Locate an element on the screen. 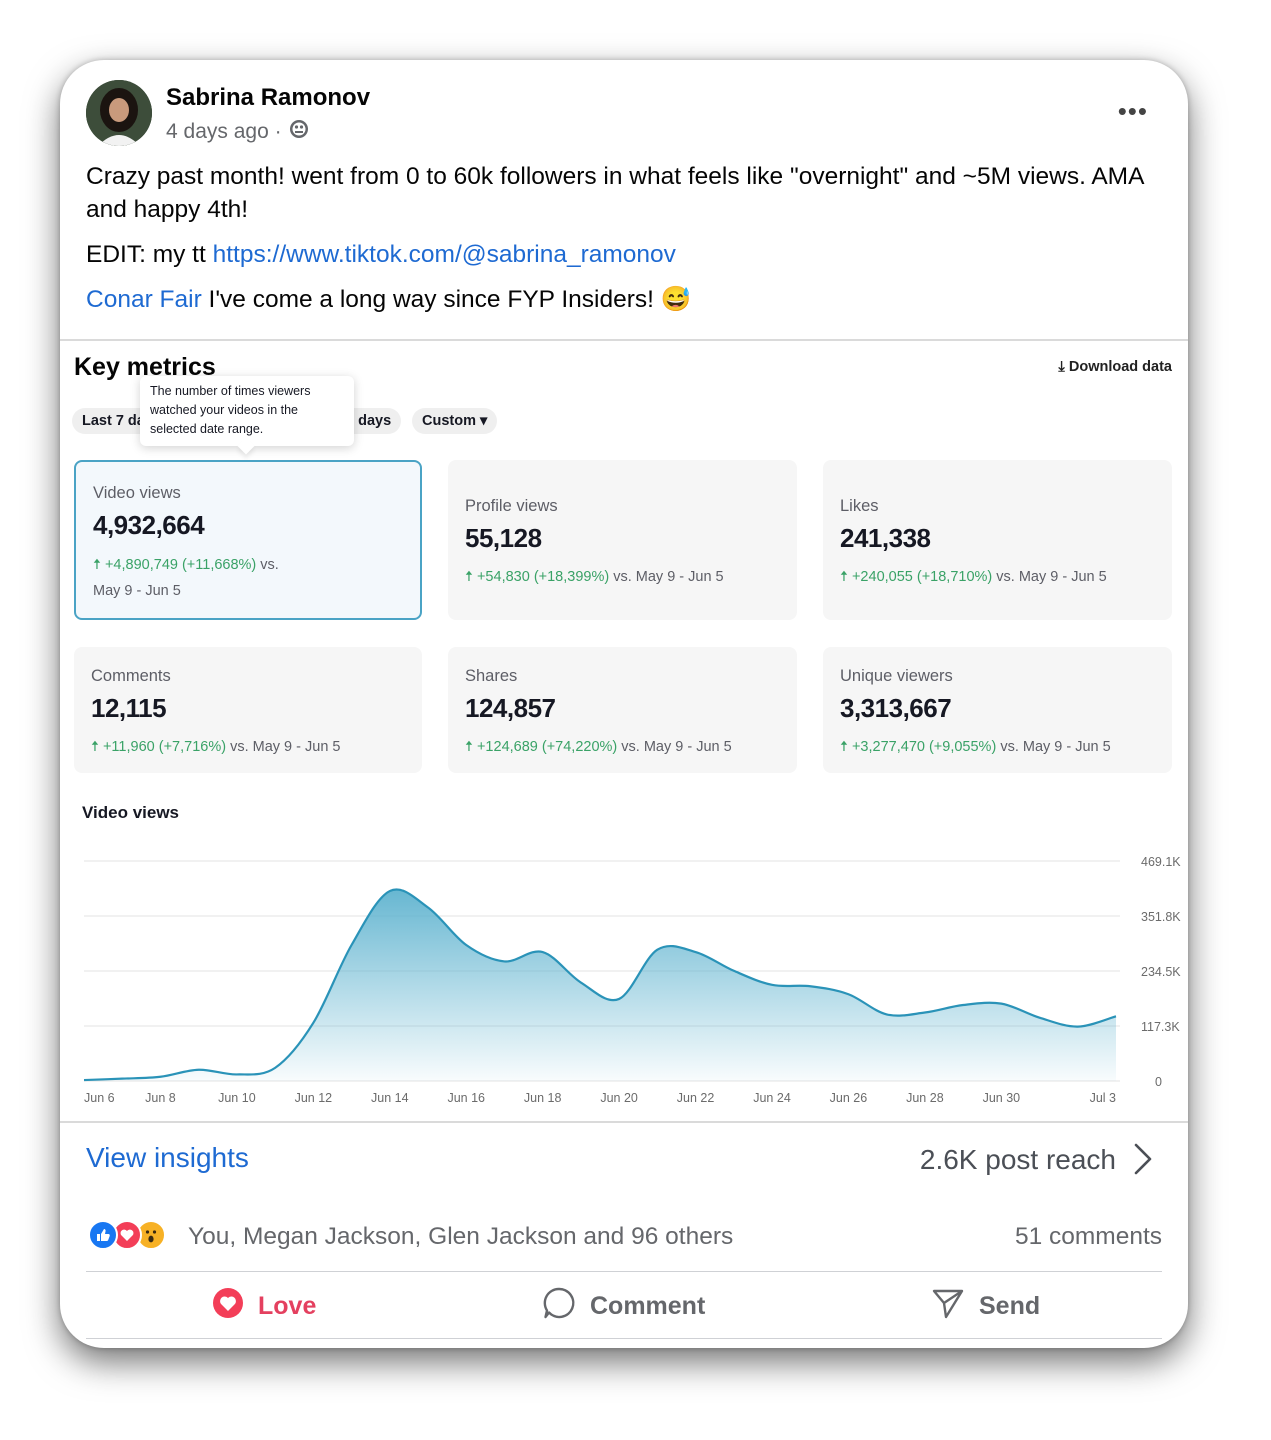  metric-delta: 🠅 +240,055 (+18,710%) vs. May 9 - Jun 5 is located at coordinates (973, 578).